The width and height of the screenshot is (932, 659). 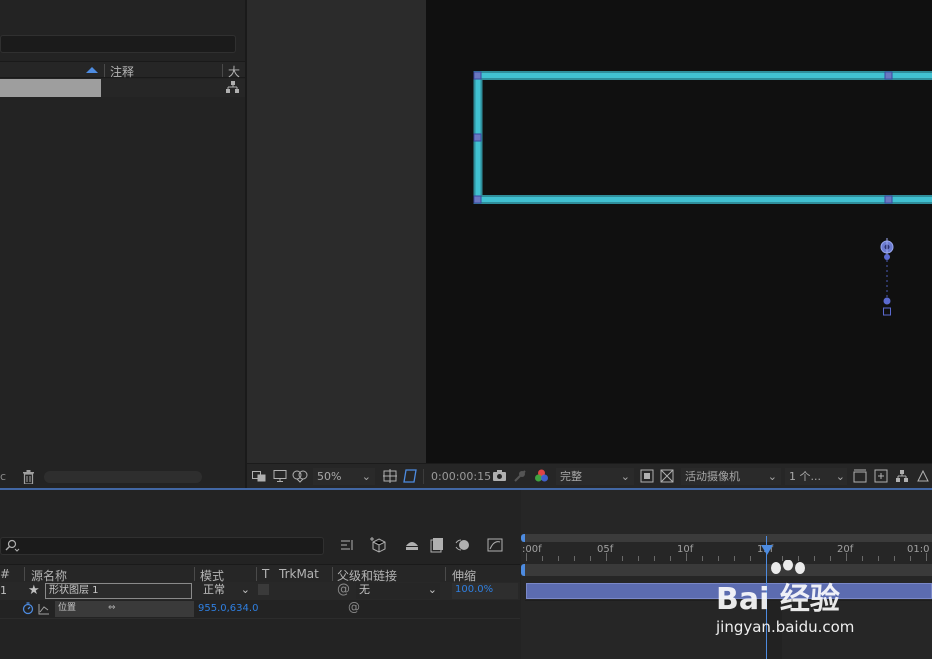 What do you see at coordinates (437, 546) in the screenshot?
I see `frame-blending-icon` at bounding box center [437, 546].